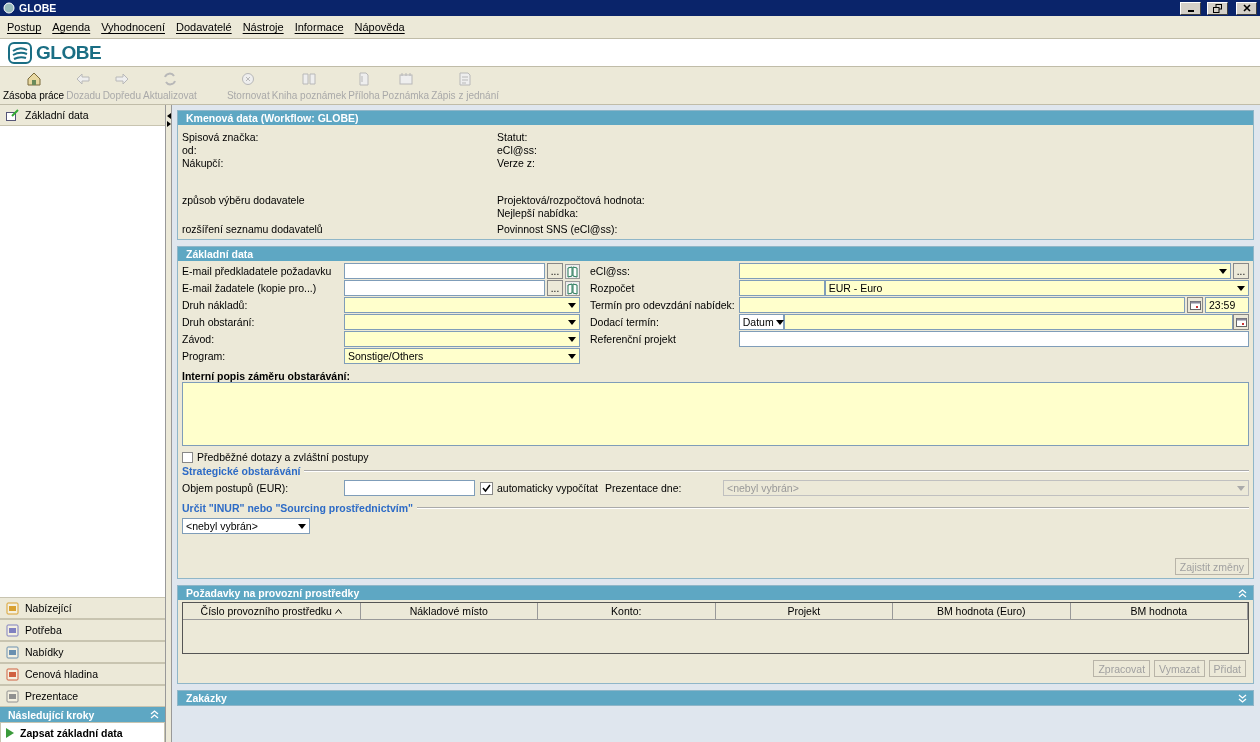 The image size is (1260, 742). Describe the element at coordinates (781, 288) in the screenshot. I see `amount-field` at that location.